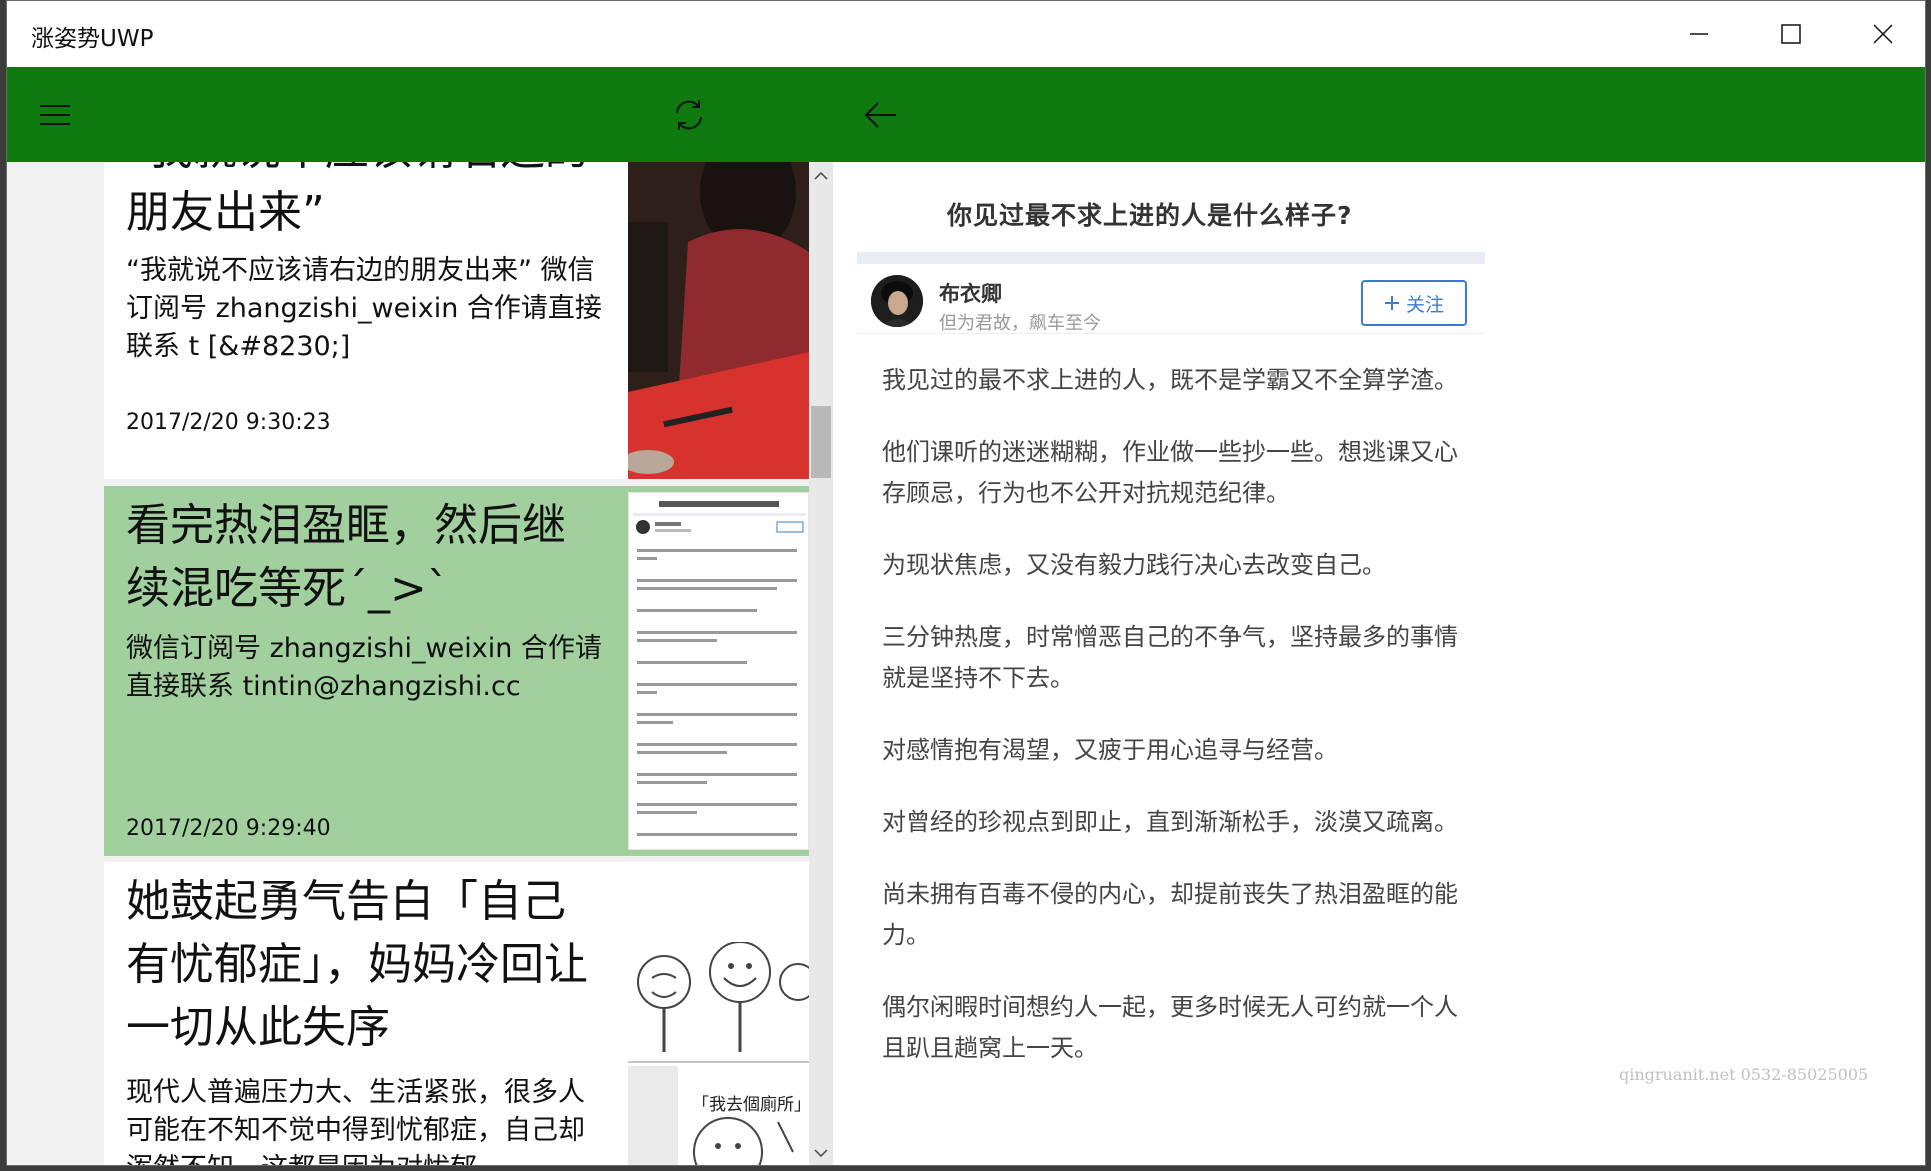 This screenshot has height=1171, width=1931. I want to click on follow-button-label: 关注, so click(1424, 304).